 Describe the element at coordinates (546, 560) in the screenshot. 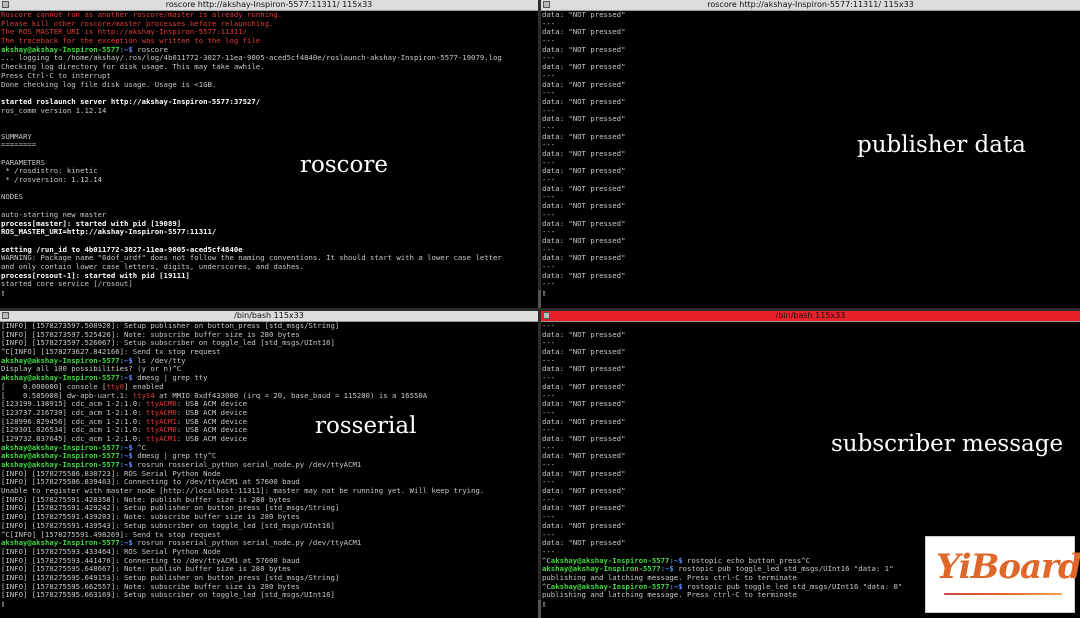

I see `line-prefix: ^C` at that location.